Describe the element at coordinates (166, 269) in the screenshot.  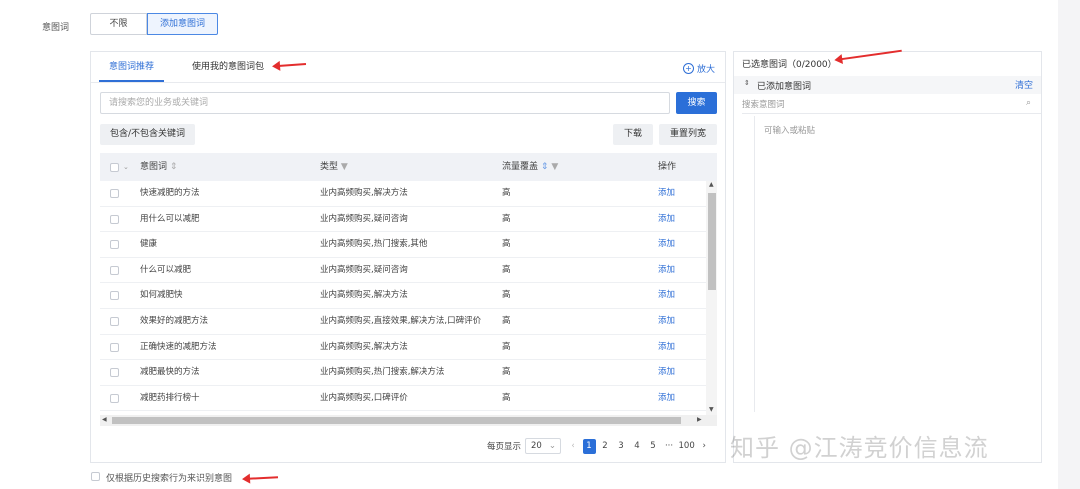
I see `cell-word: 什么可以减肥` at that location.